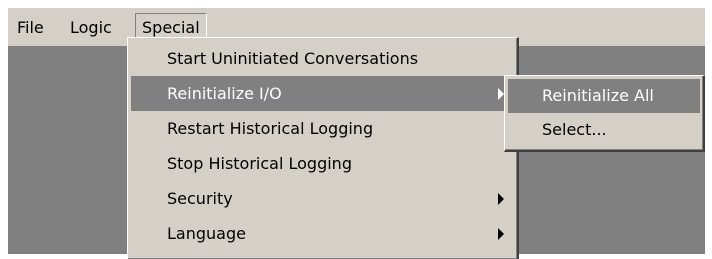  I want to click on menu-logic: Logic, so click(91, 27).